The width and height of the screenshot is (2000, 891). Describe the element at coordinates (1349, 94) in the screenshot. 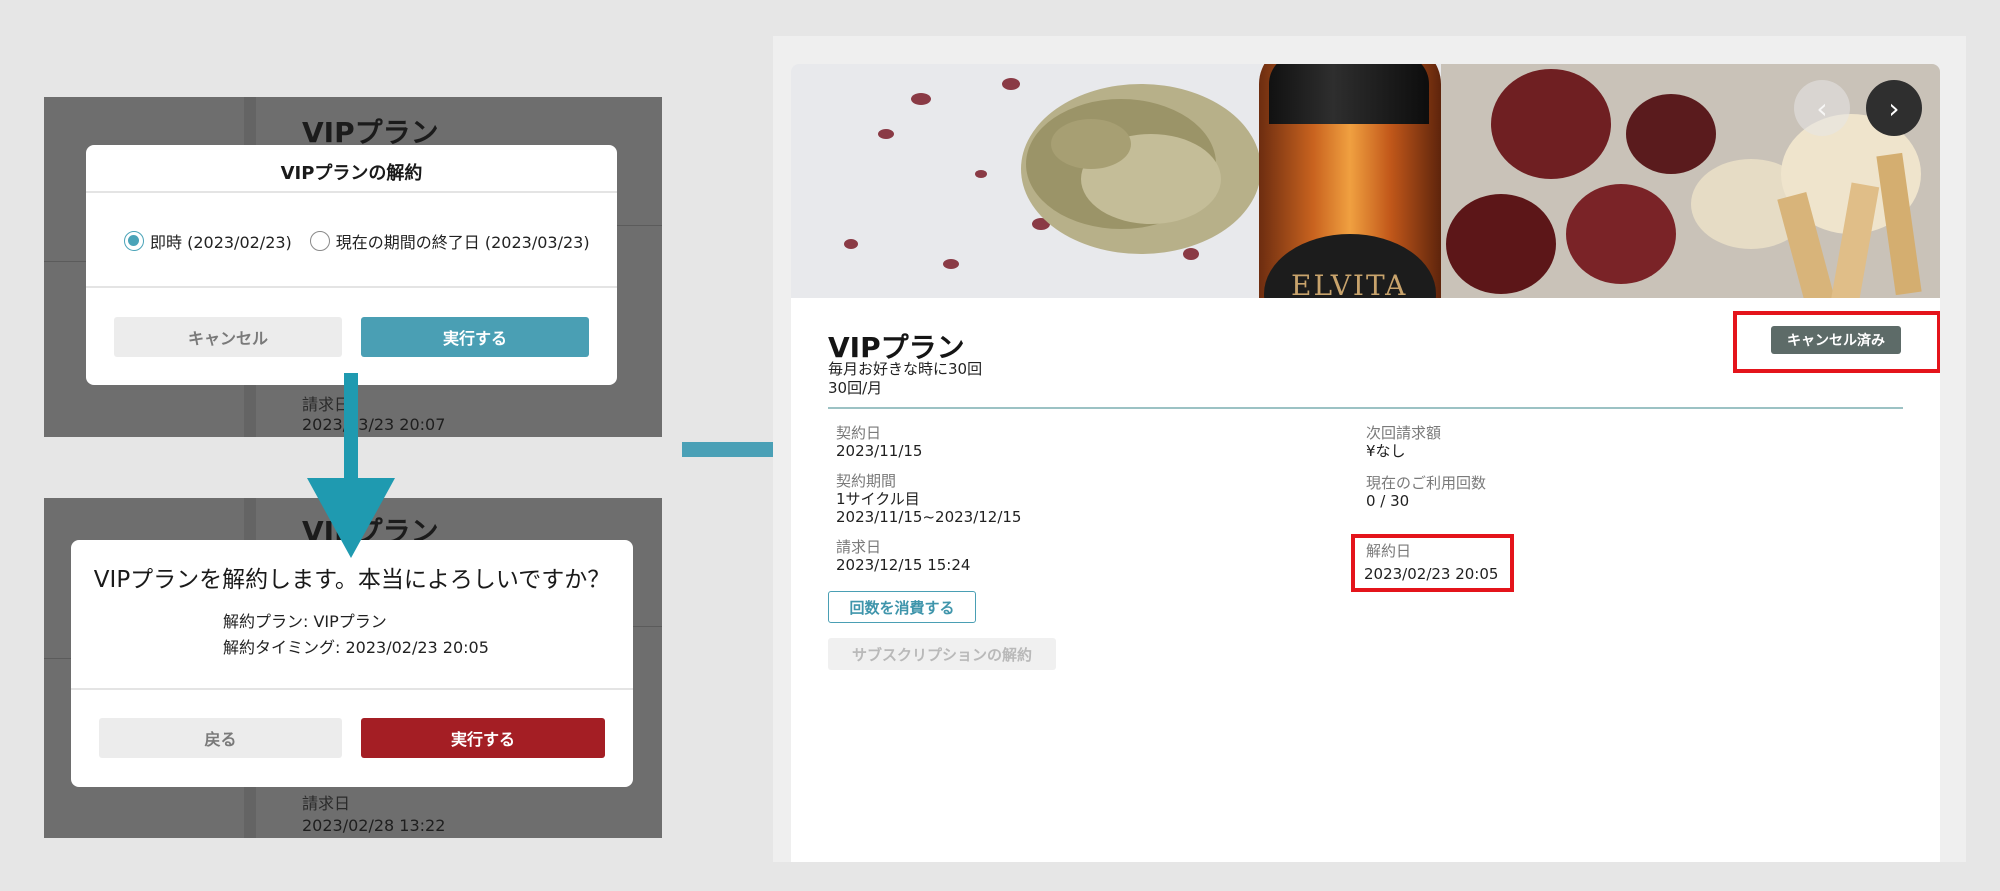

I see `bottle-cap` at that location.